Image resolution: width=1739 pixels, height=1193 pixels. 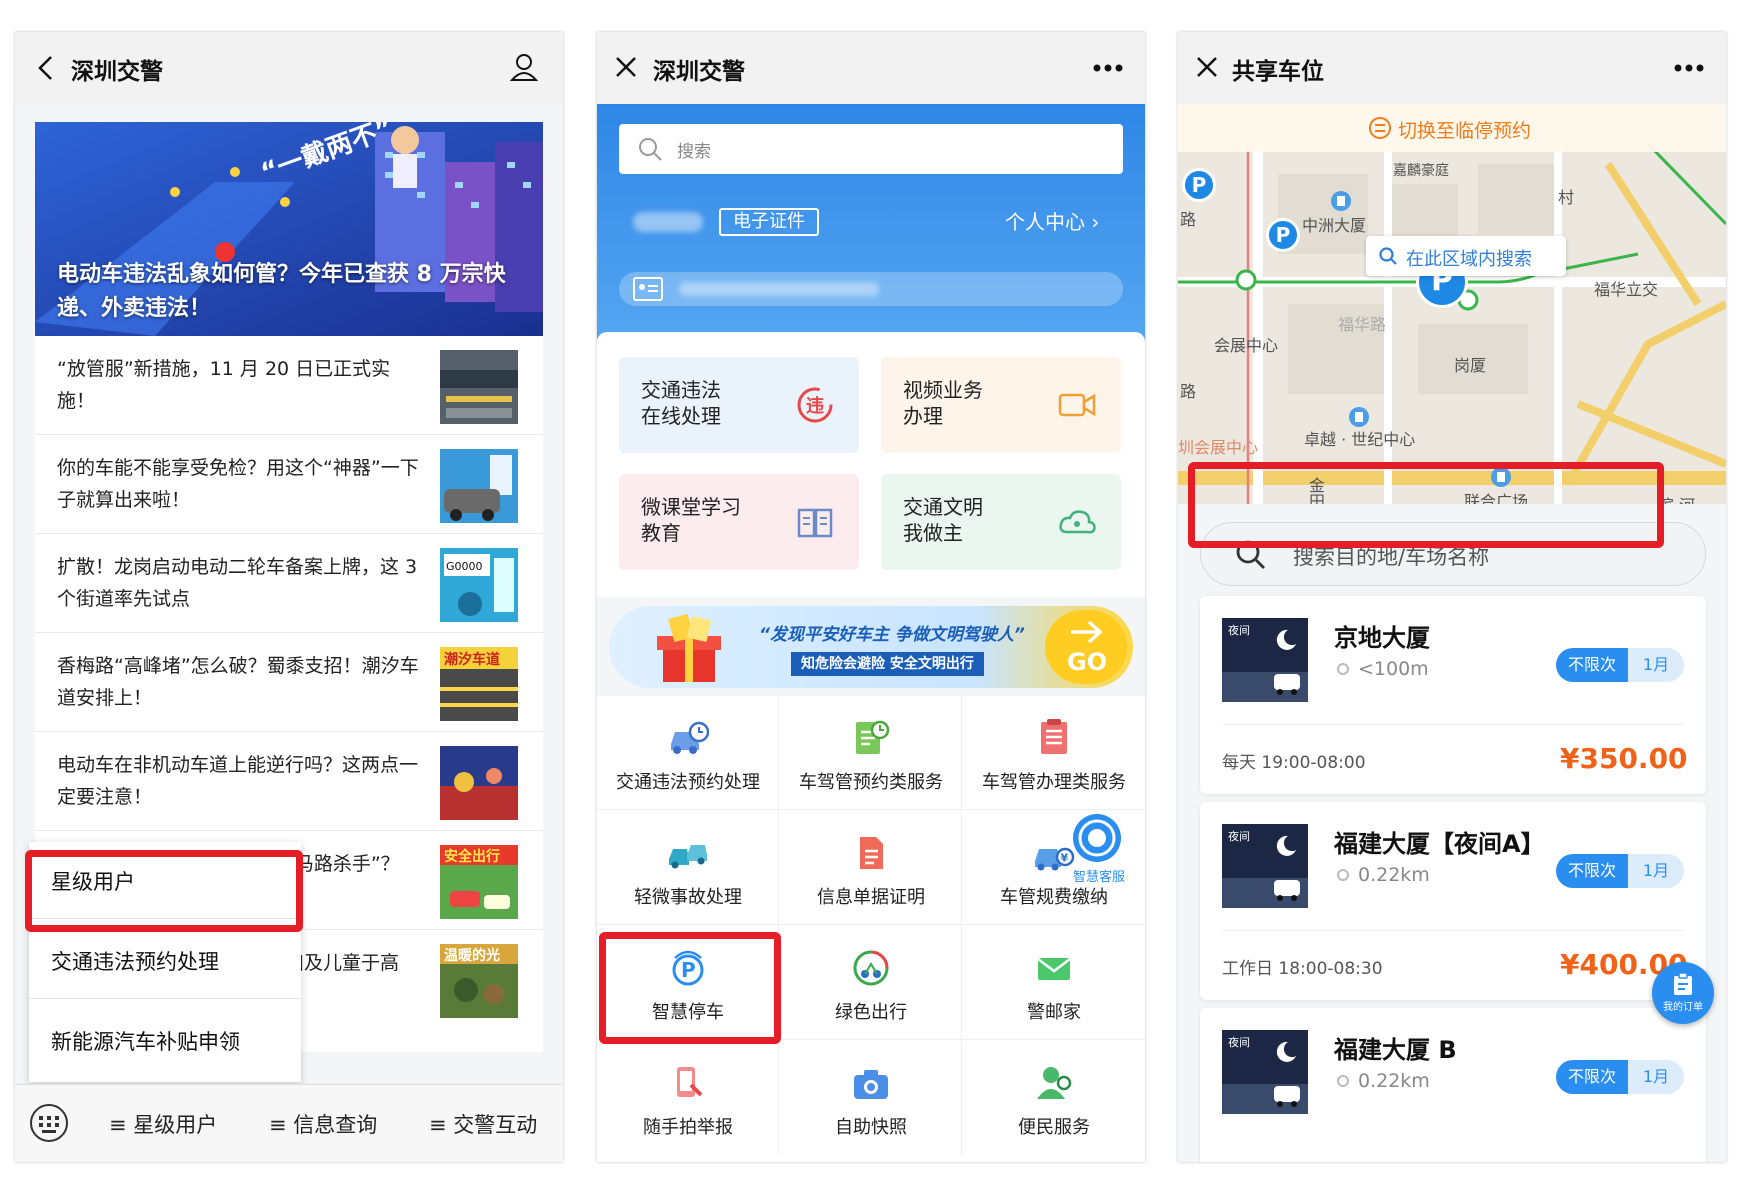 I want to click on news-title: 电动车在非机动车道上能逆行吗？这两点一定要注意！, so click(x=238, y=781).